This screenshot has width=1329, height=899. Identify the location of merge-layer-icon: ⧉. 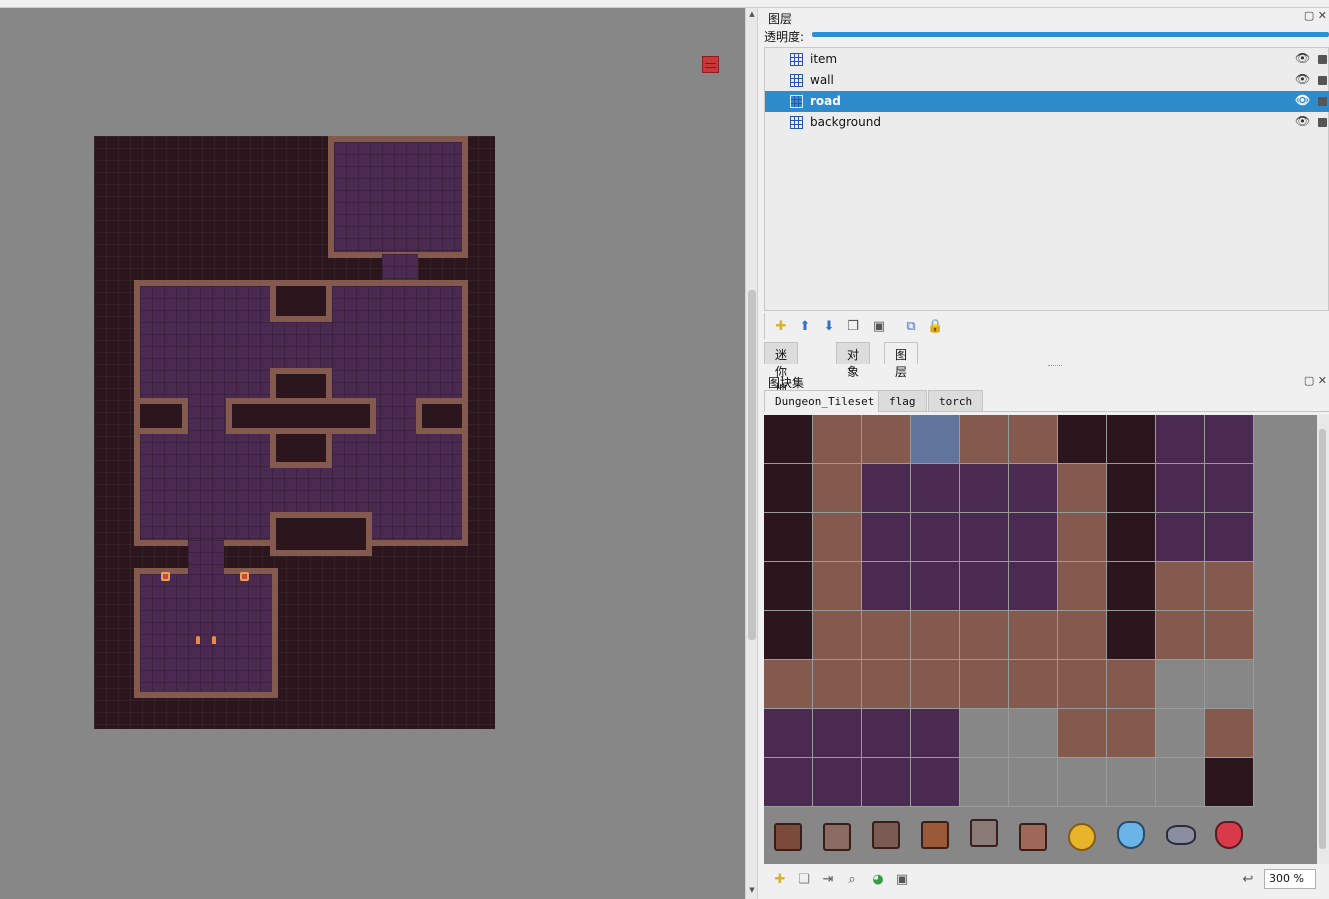
(911, 327).